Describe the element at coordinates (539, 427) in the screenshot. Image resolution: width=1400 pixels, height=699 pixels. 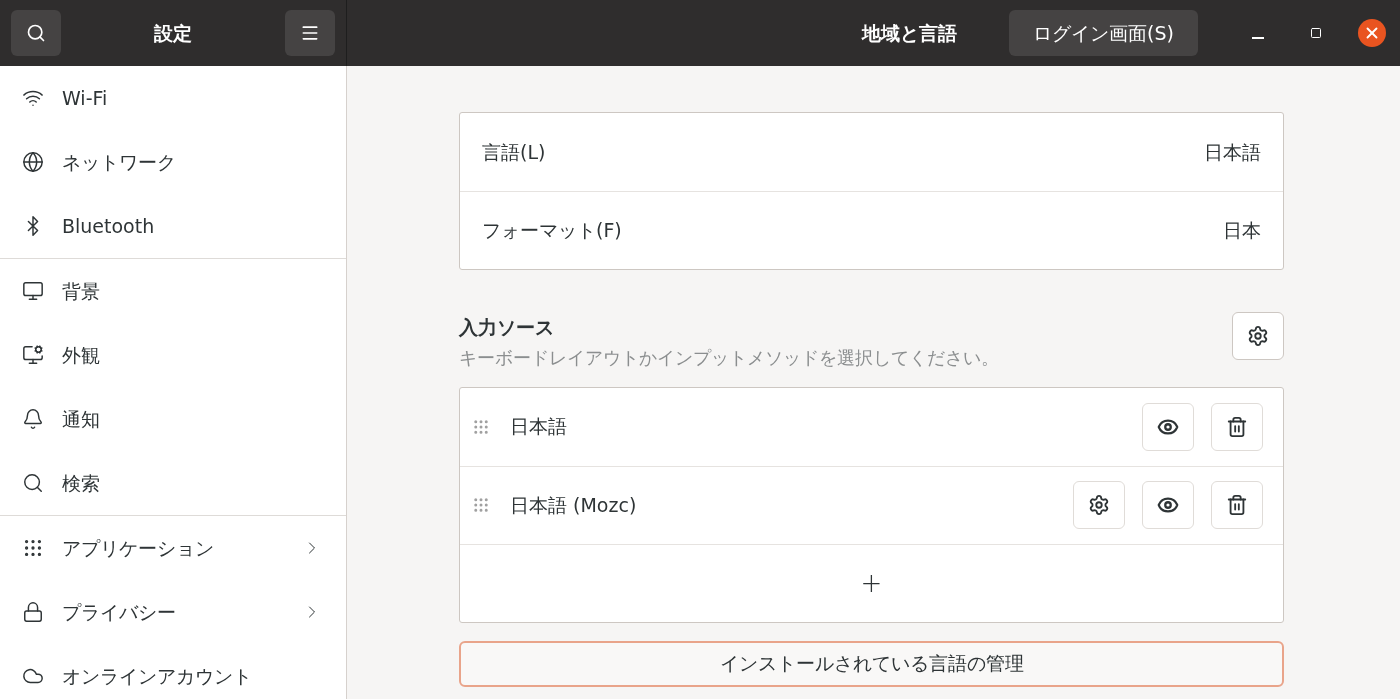
I see `input-source-name: 日本語` at that location.